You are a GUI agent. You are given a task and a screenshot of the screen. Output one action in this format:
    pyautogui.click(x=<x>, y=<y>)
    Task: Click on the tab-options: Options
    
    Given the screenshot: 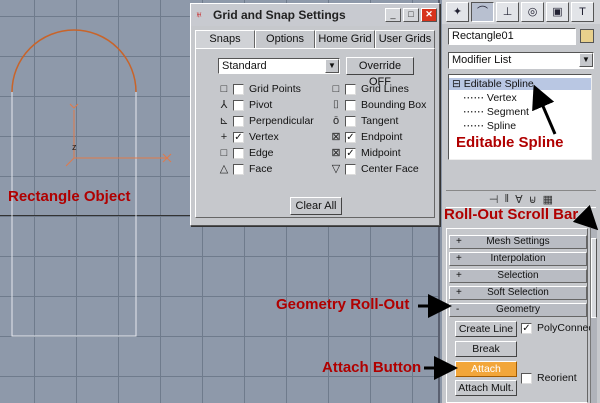 What is the action you would take?
    pyautogui.click(x=285, y=39)
    